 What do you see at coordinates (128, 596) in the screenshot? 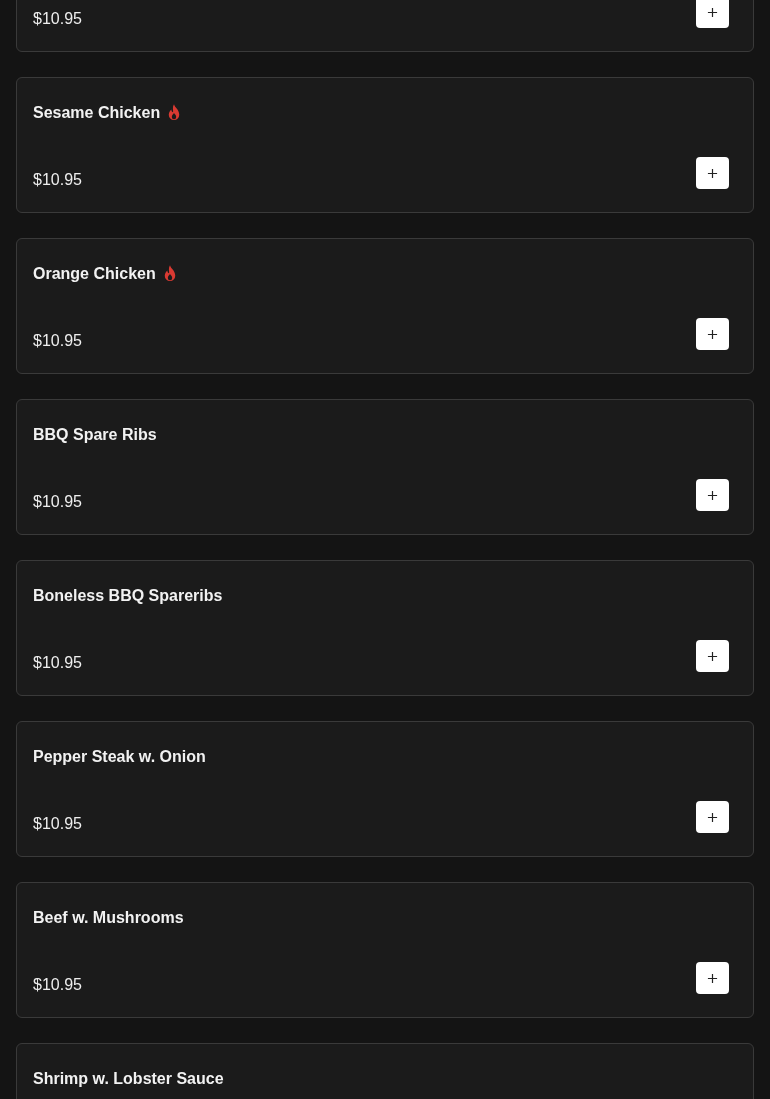
I see `item-name: Boneless BBQ Spareribs` at bounding box center [128, 596].